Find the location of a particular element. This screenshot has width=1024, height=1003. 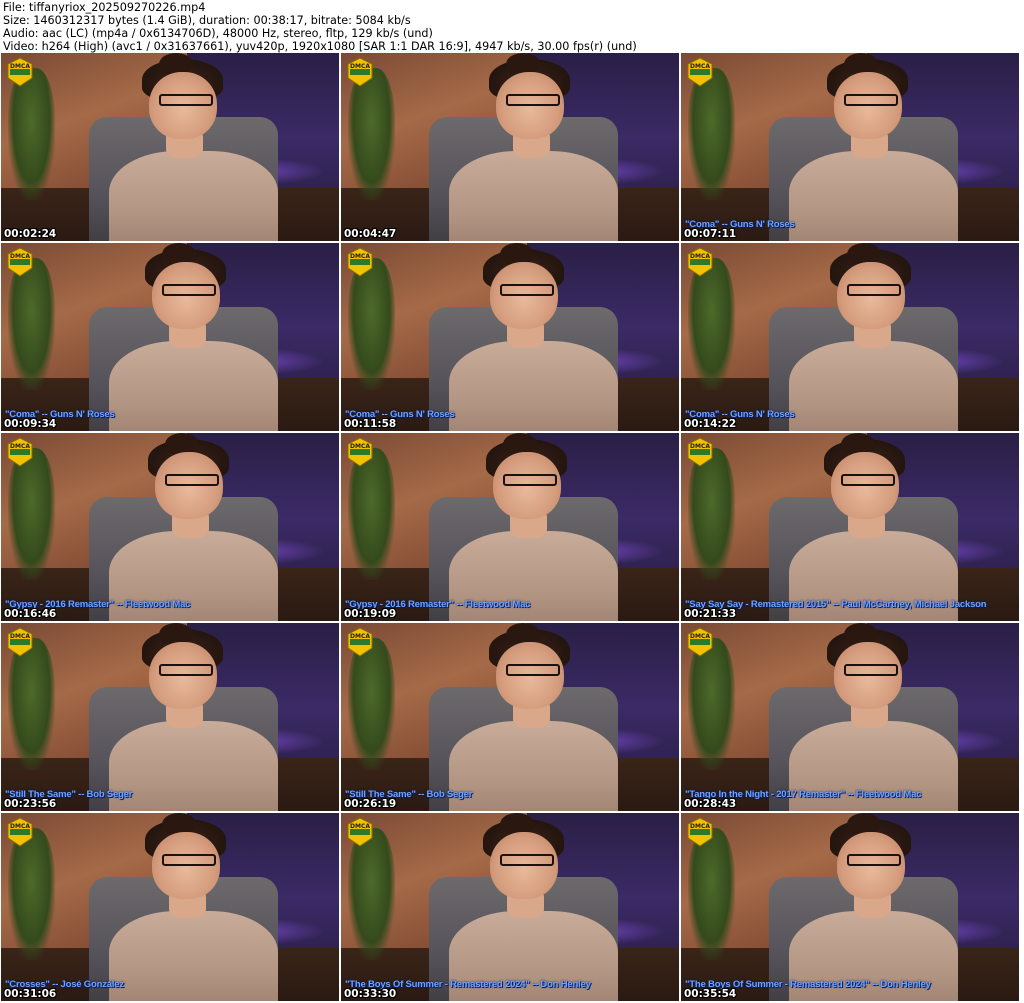

video-thumbnail: DMCA "Coma" -- Guns N' Roses 00:11:58 is located at coordinates (510, 337).